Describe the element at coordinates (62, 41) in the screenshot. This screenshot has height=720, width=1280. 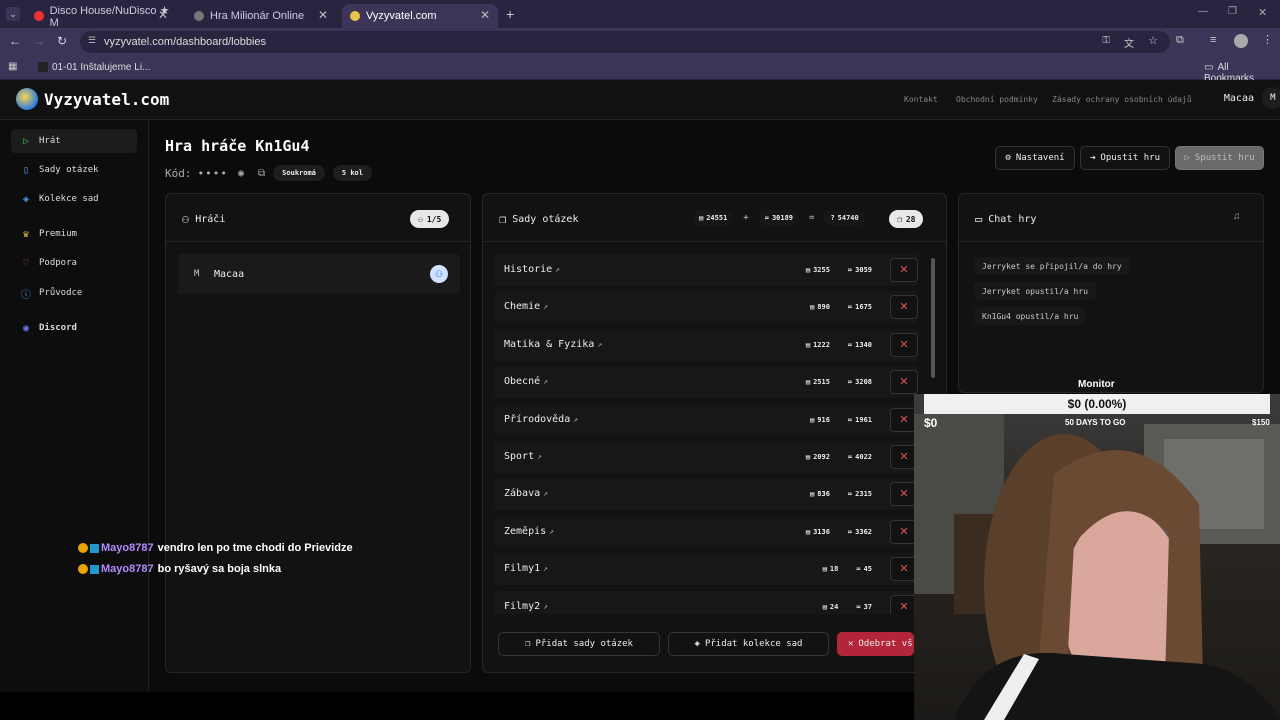
I see `reload-icon: ↻` at that location.